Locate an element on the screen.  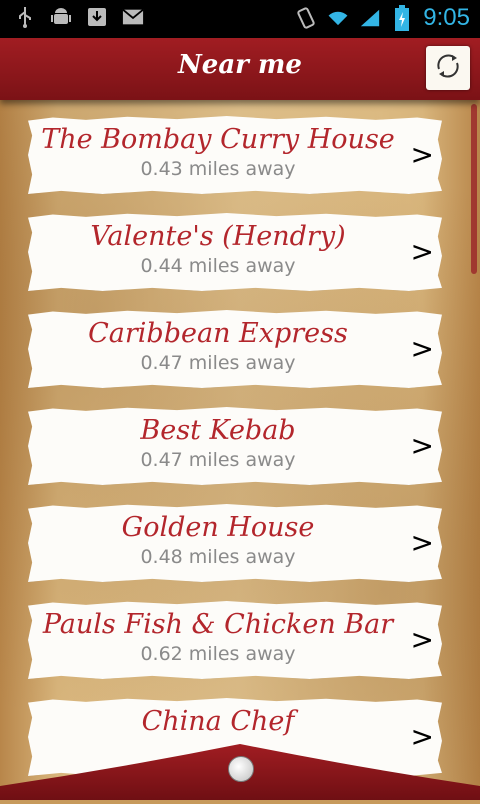
list-item: The Bombay Curry House 0.43 miles away > is located at coordinates (235, 155).